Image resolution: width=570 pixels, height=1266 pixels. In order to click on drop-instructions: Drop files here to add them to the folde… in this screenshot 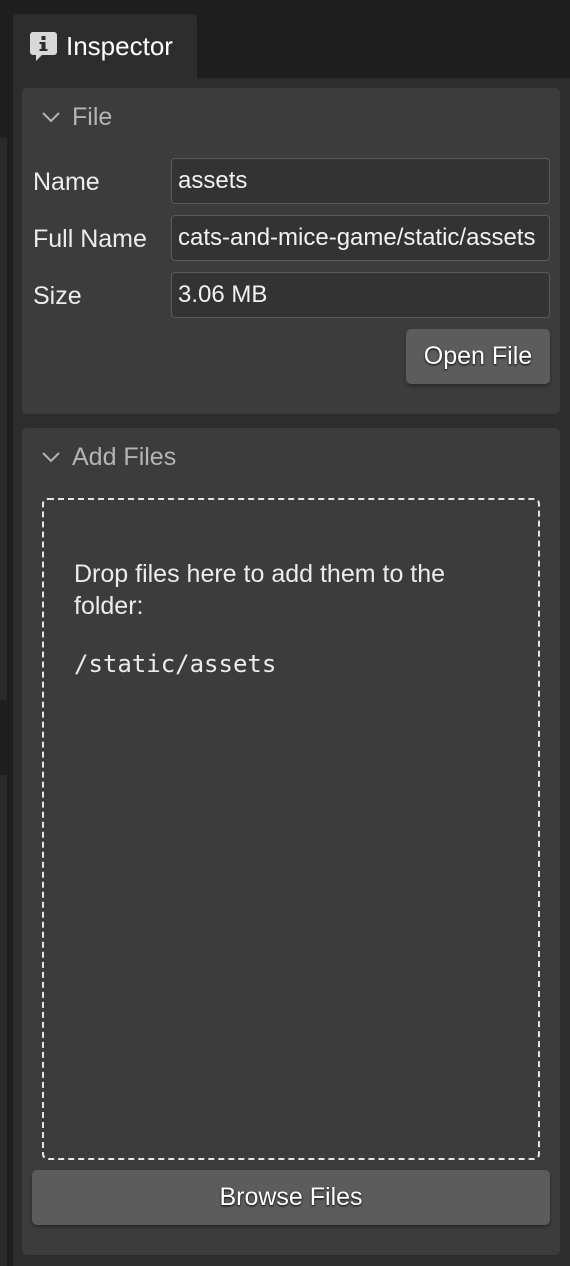, I will do `click(260, 590)`.